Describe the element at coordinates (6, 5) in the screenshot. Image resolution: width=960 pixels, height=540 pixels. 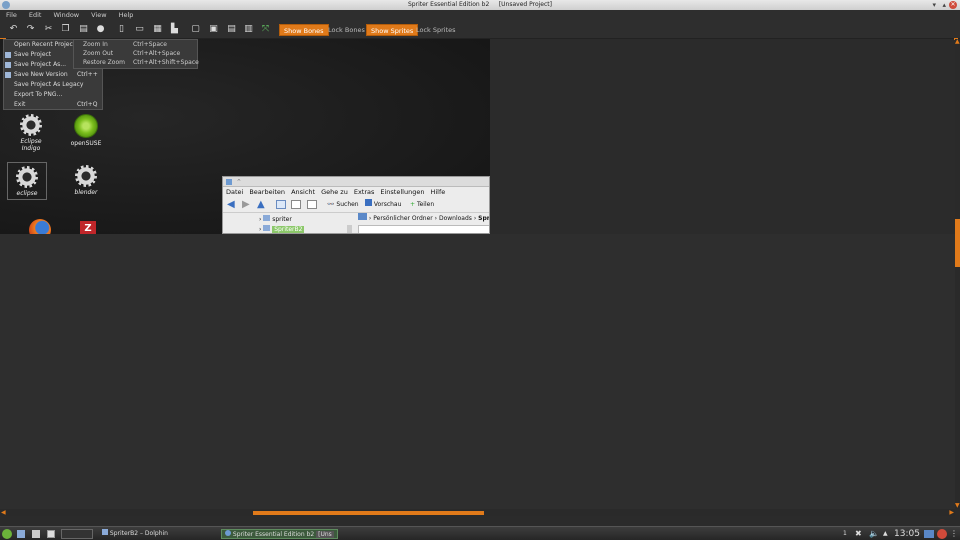
I see `app-icon` at that location.